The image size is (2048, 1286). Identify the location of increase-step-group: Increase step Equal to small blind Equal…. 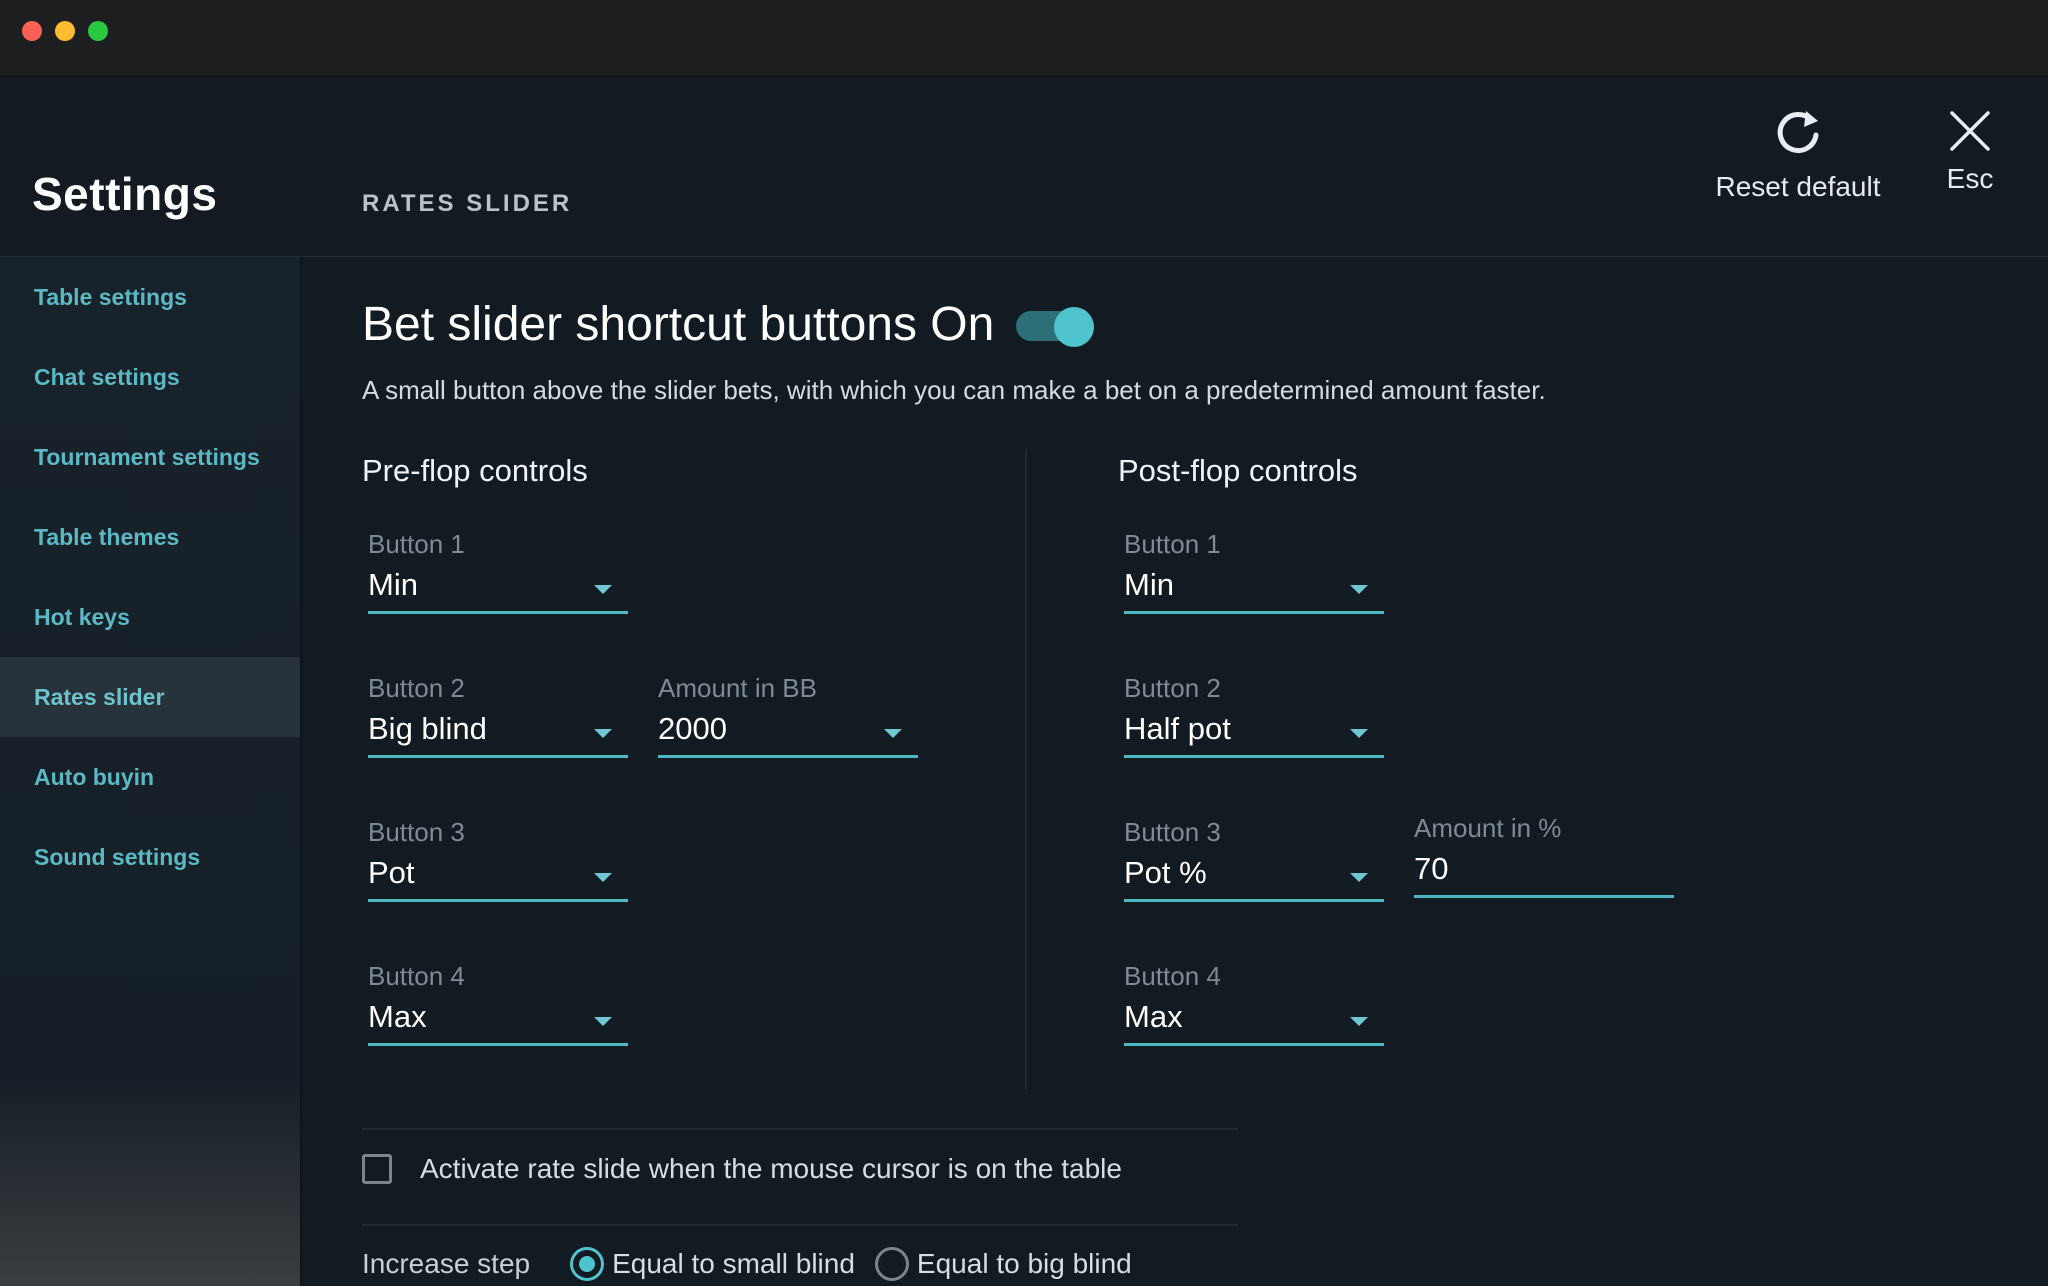
(757, 1264).